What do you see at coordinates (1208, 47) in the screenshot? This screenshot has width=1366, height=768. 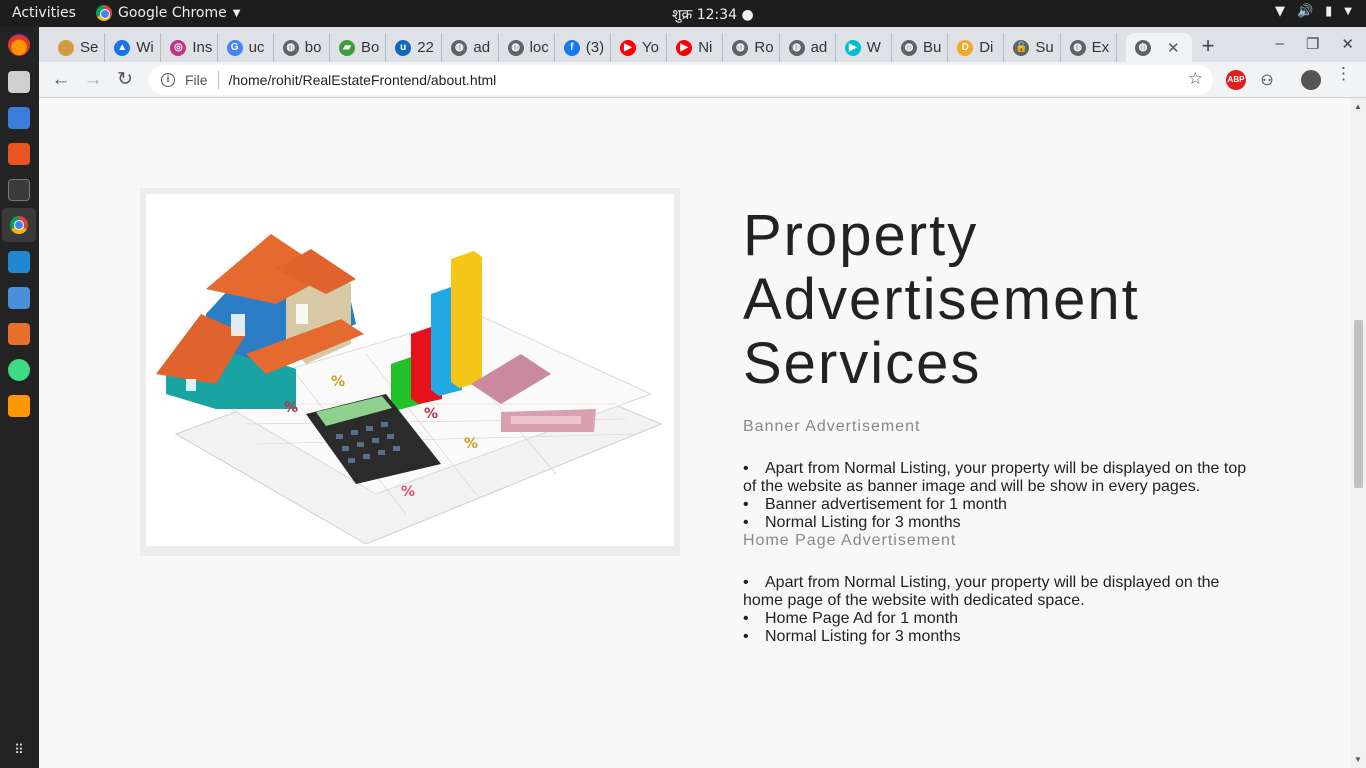 I see `new-tab-button: +` at bounding box center [1208, 47].